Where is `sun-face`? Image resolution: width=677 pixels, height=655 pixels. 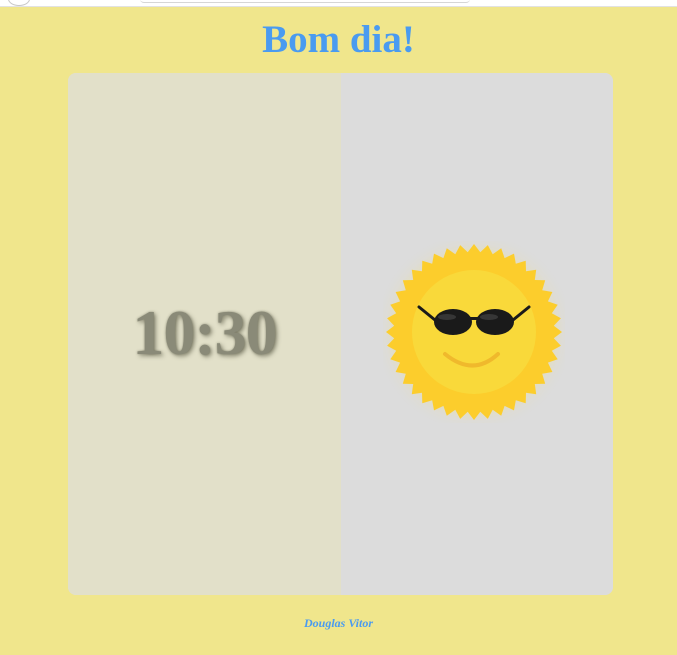 sun-face is located at coordinates (474, 332).